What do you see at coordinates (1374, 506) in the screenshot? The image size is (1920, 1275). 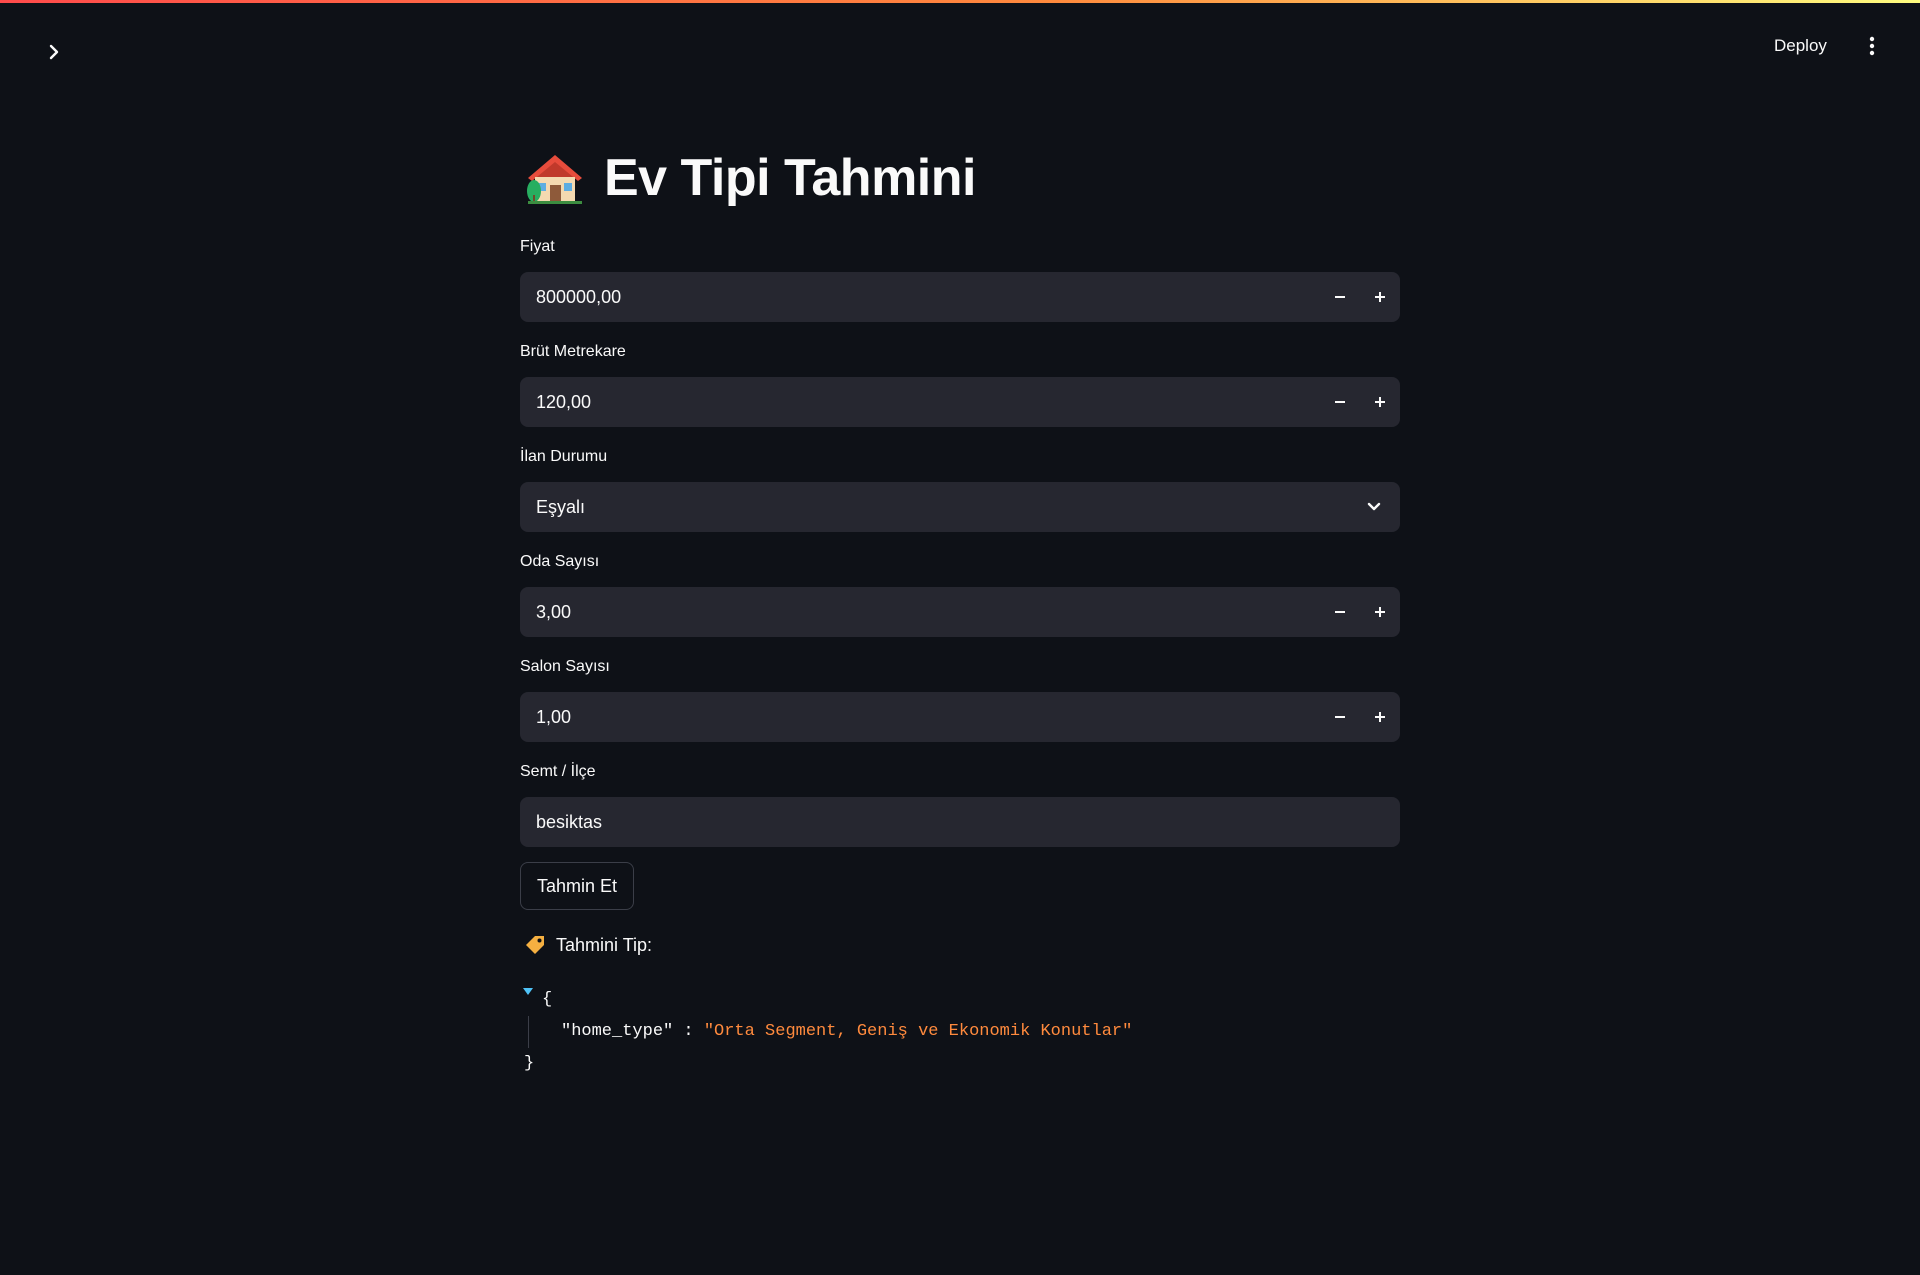 I see `chevron-down-icon` at bounding box center [1374, 506].